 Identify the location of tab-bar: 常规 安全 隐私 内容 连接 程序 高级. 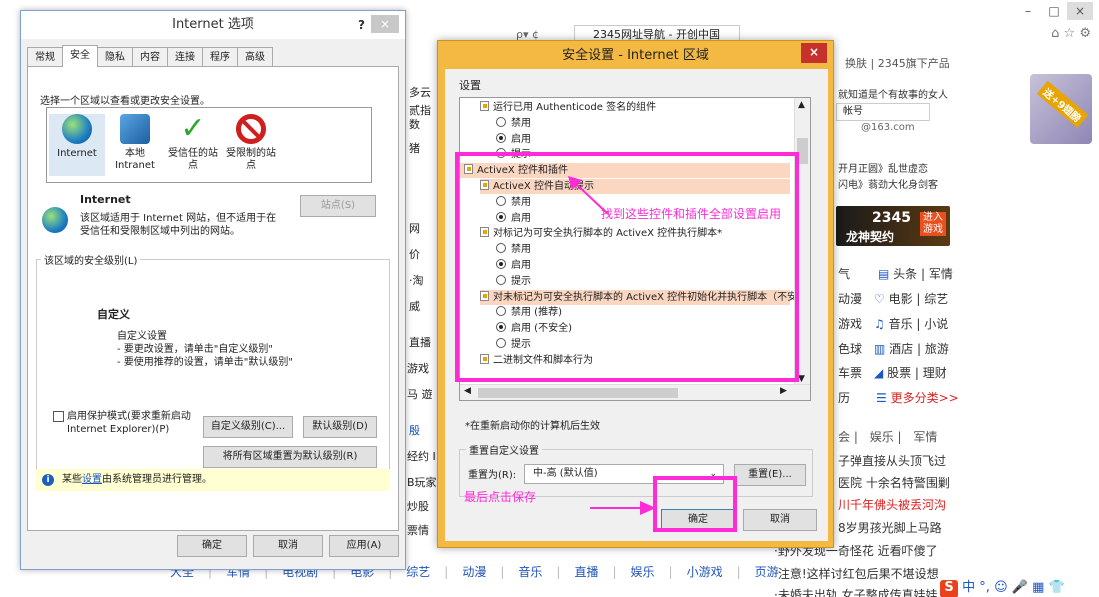
(150, 56).